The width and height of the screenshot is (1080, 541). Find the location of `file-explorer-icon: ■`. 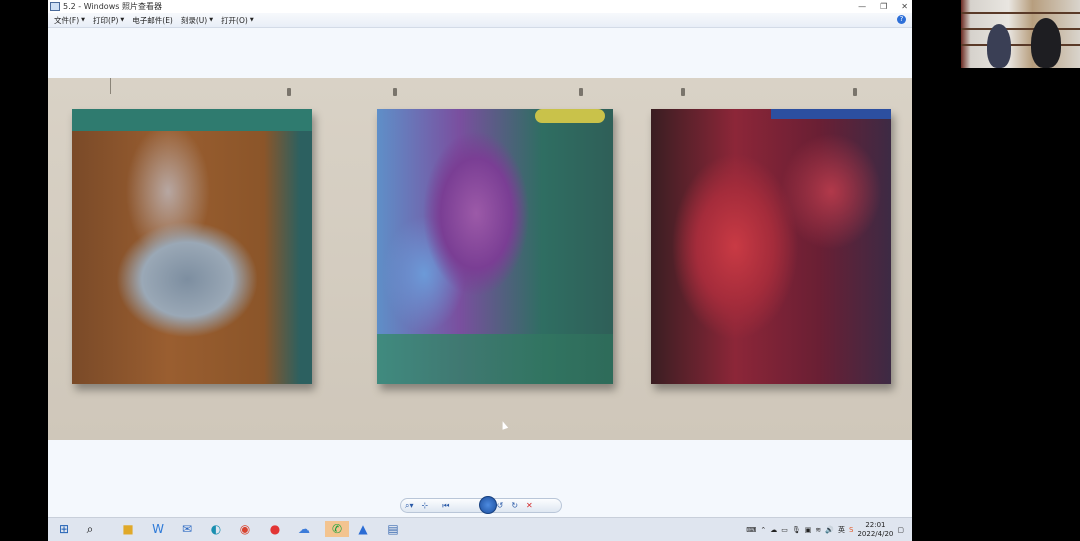

file-explorer-icon: ■ is located at coordinates (128, 529).